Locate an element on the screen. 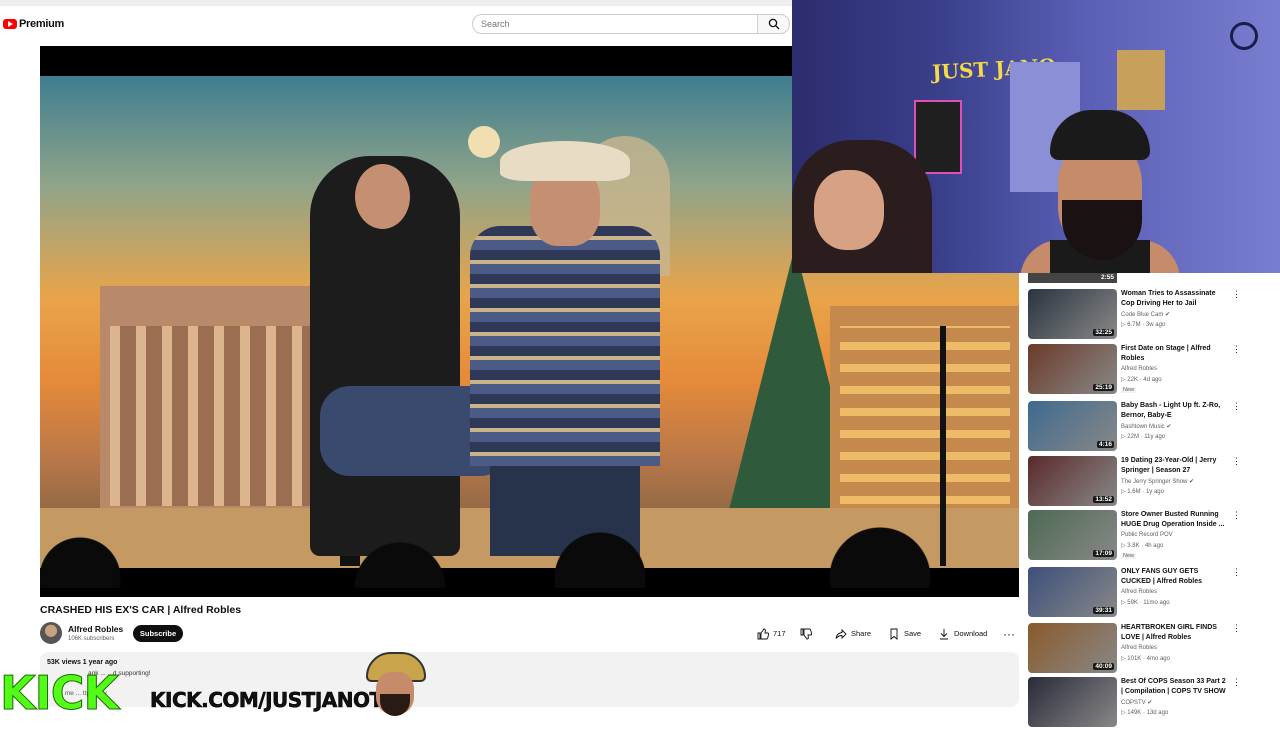 This screenshot has width=1280, height=731. video-duration: 2:55 is located at coordinates (1107, 277).